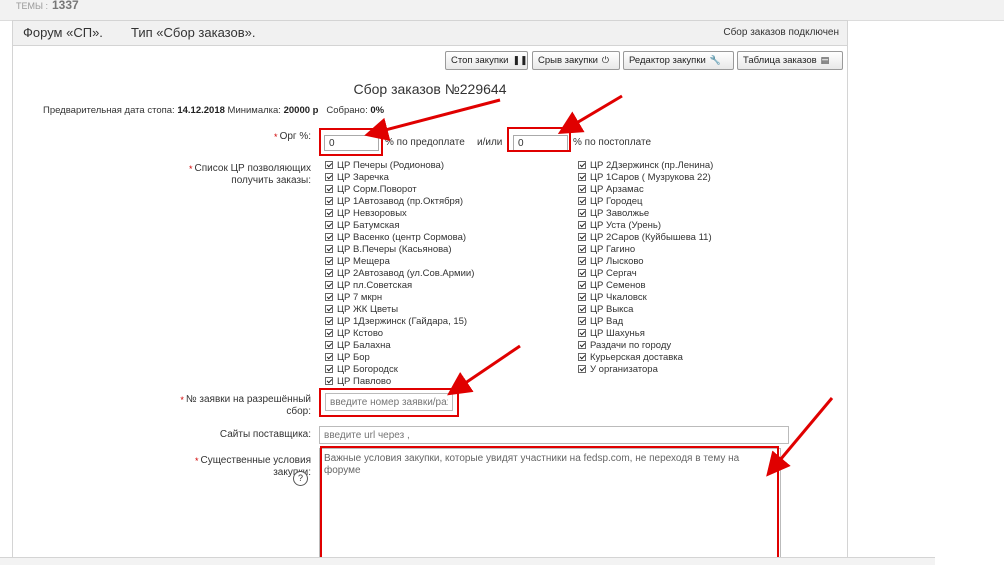 Image resolution: width=1004 pixels, height=565 pixels. Describe the element at coordinates (399, 358) in the screenshot. I see `pickup-point-checkbox: ЦР Бор` at that location.